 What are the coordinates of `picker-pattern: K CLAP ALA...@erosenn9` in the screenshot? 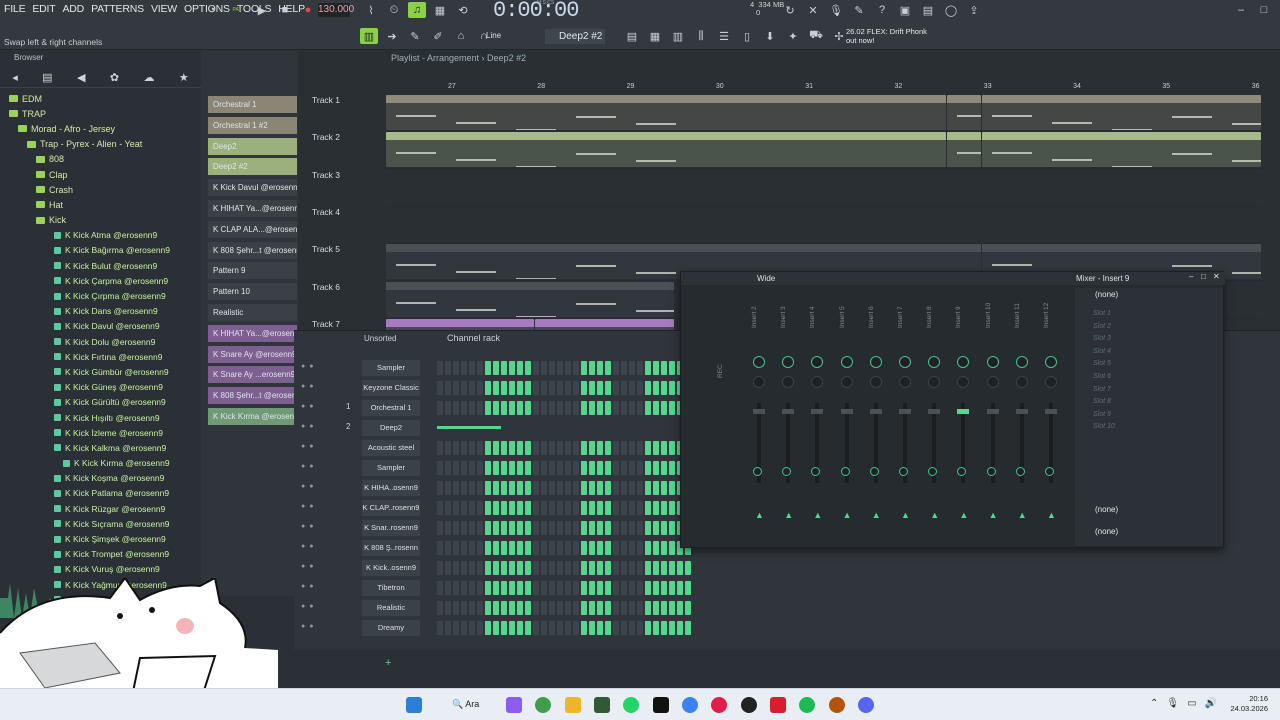 It's located at (252, 229).